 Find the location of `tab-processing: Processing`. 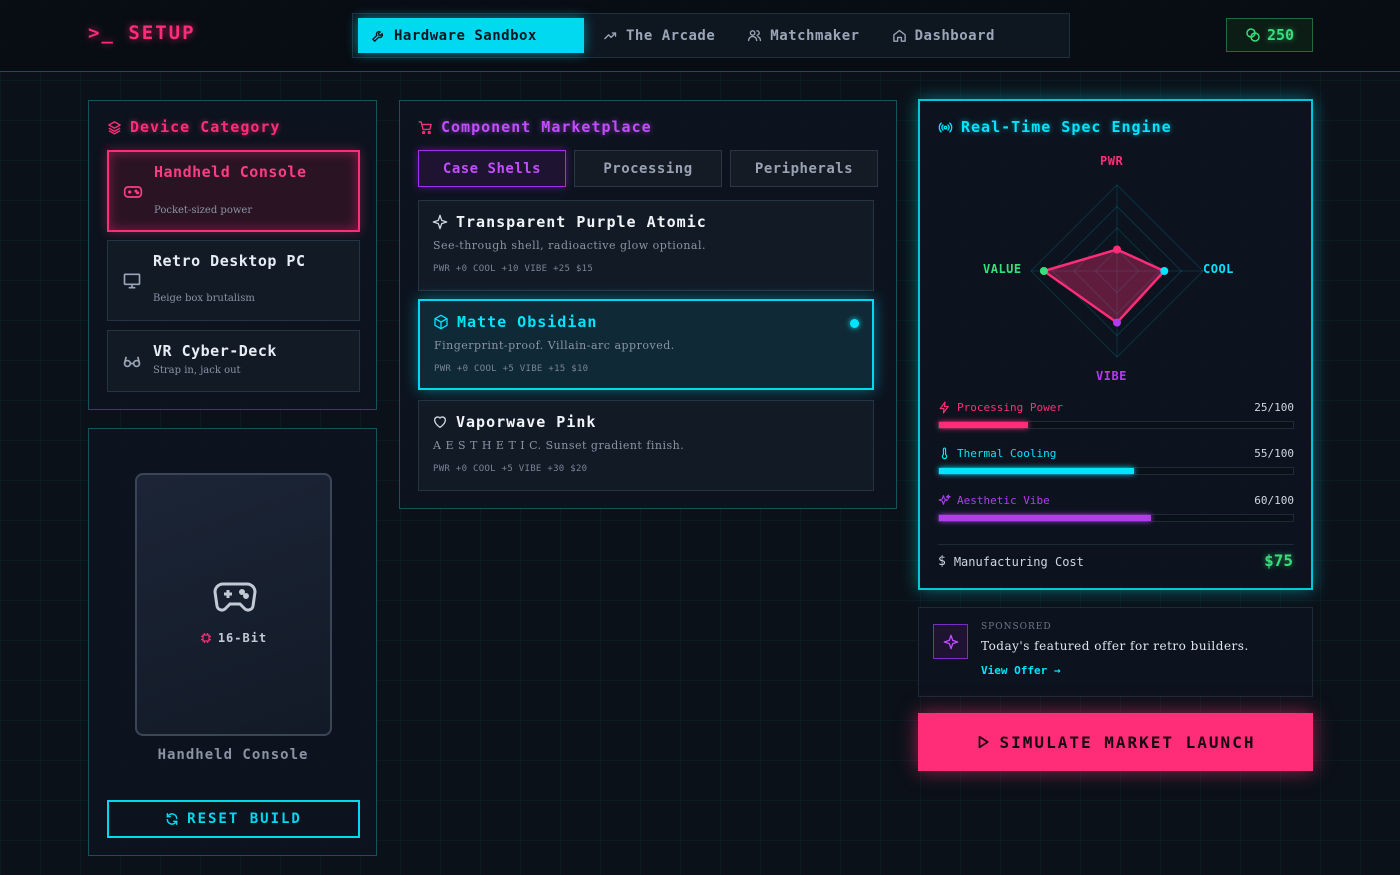

tab-processing: Processing is located at coordinates (648, 168).